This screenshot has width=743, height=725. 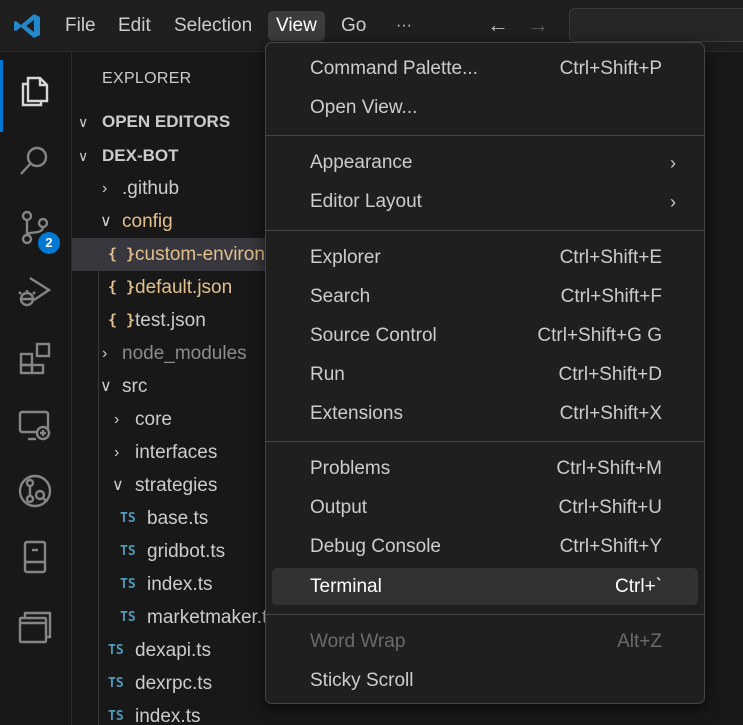 What do you see at coordinates (172, 485) in the screenshot?
I see `tree-folder-strategies: ∨ strategies` at bounding box center [172, 485].